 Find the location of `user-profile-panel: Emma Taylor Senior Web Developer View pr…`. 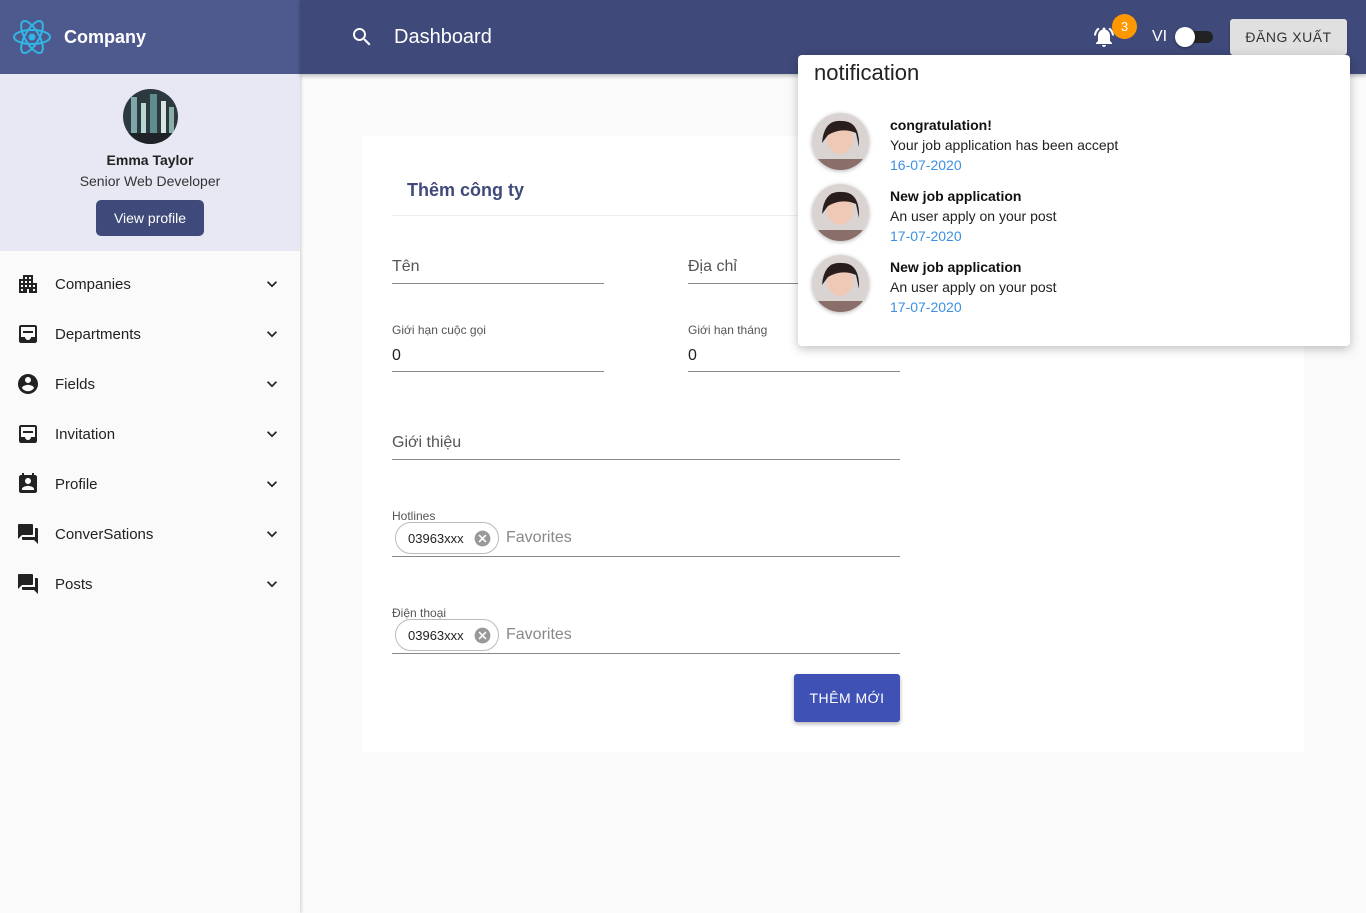

user-profile-panel: Emma Taylor Senior Web Developer View pr… is located at coordinates (150, 162).